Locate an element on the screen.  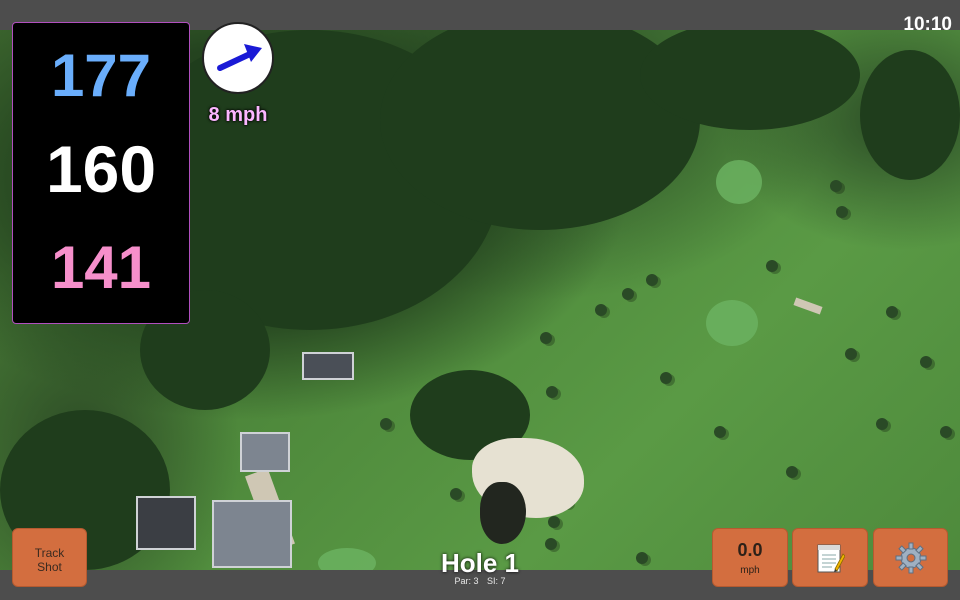
wind-speed: 8 mph is located at coordinates (238, 115).